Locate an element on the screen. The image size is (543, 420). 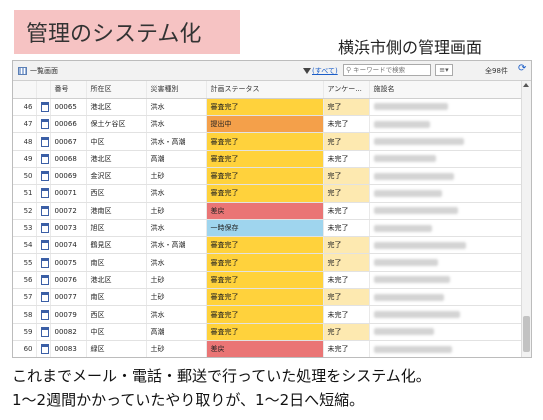
table-row: 59 00082 中区 高潮 審査完了 完了 is located at coordinates (267, 332).